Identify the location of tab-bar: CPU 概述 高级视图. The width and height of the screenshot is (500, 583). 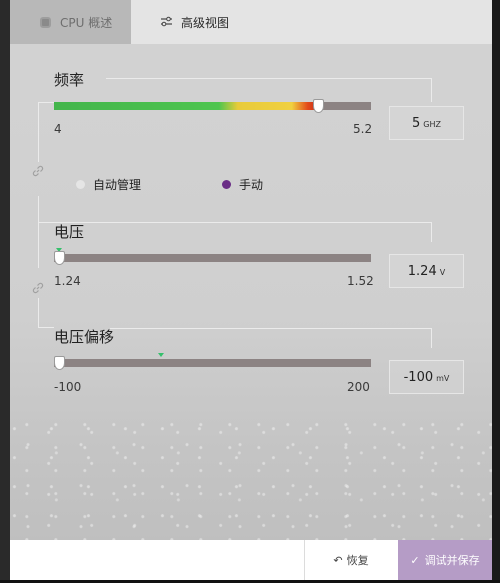
(251, 22).